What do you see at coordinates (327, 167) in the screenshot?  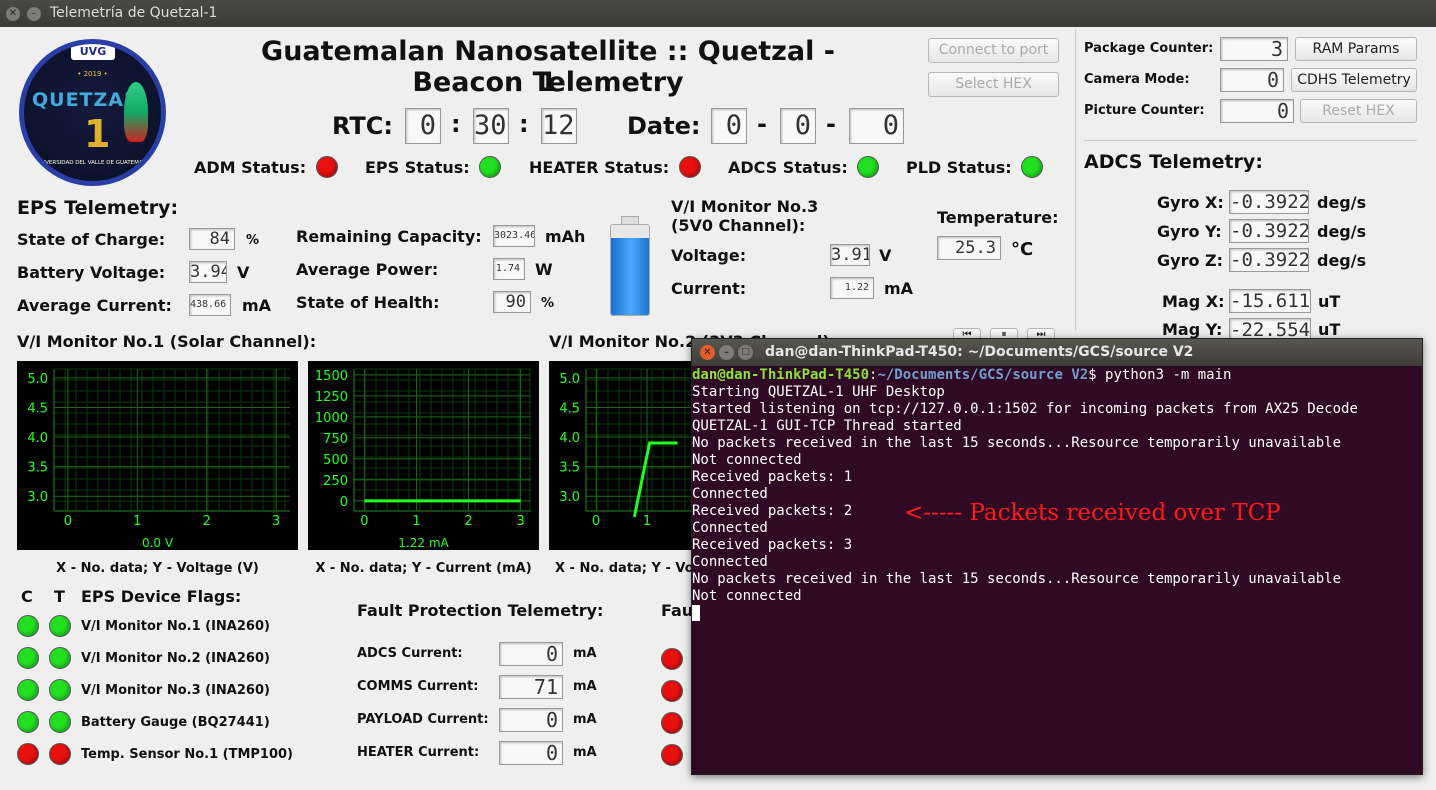 I see `adm-status-led` at bounding box center [327, 167].